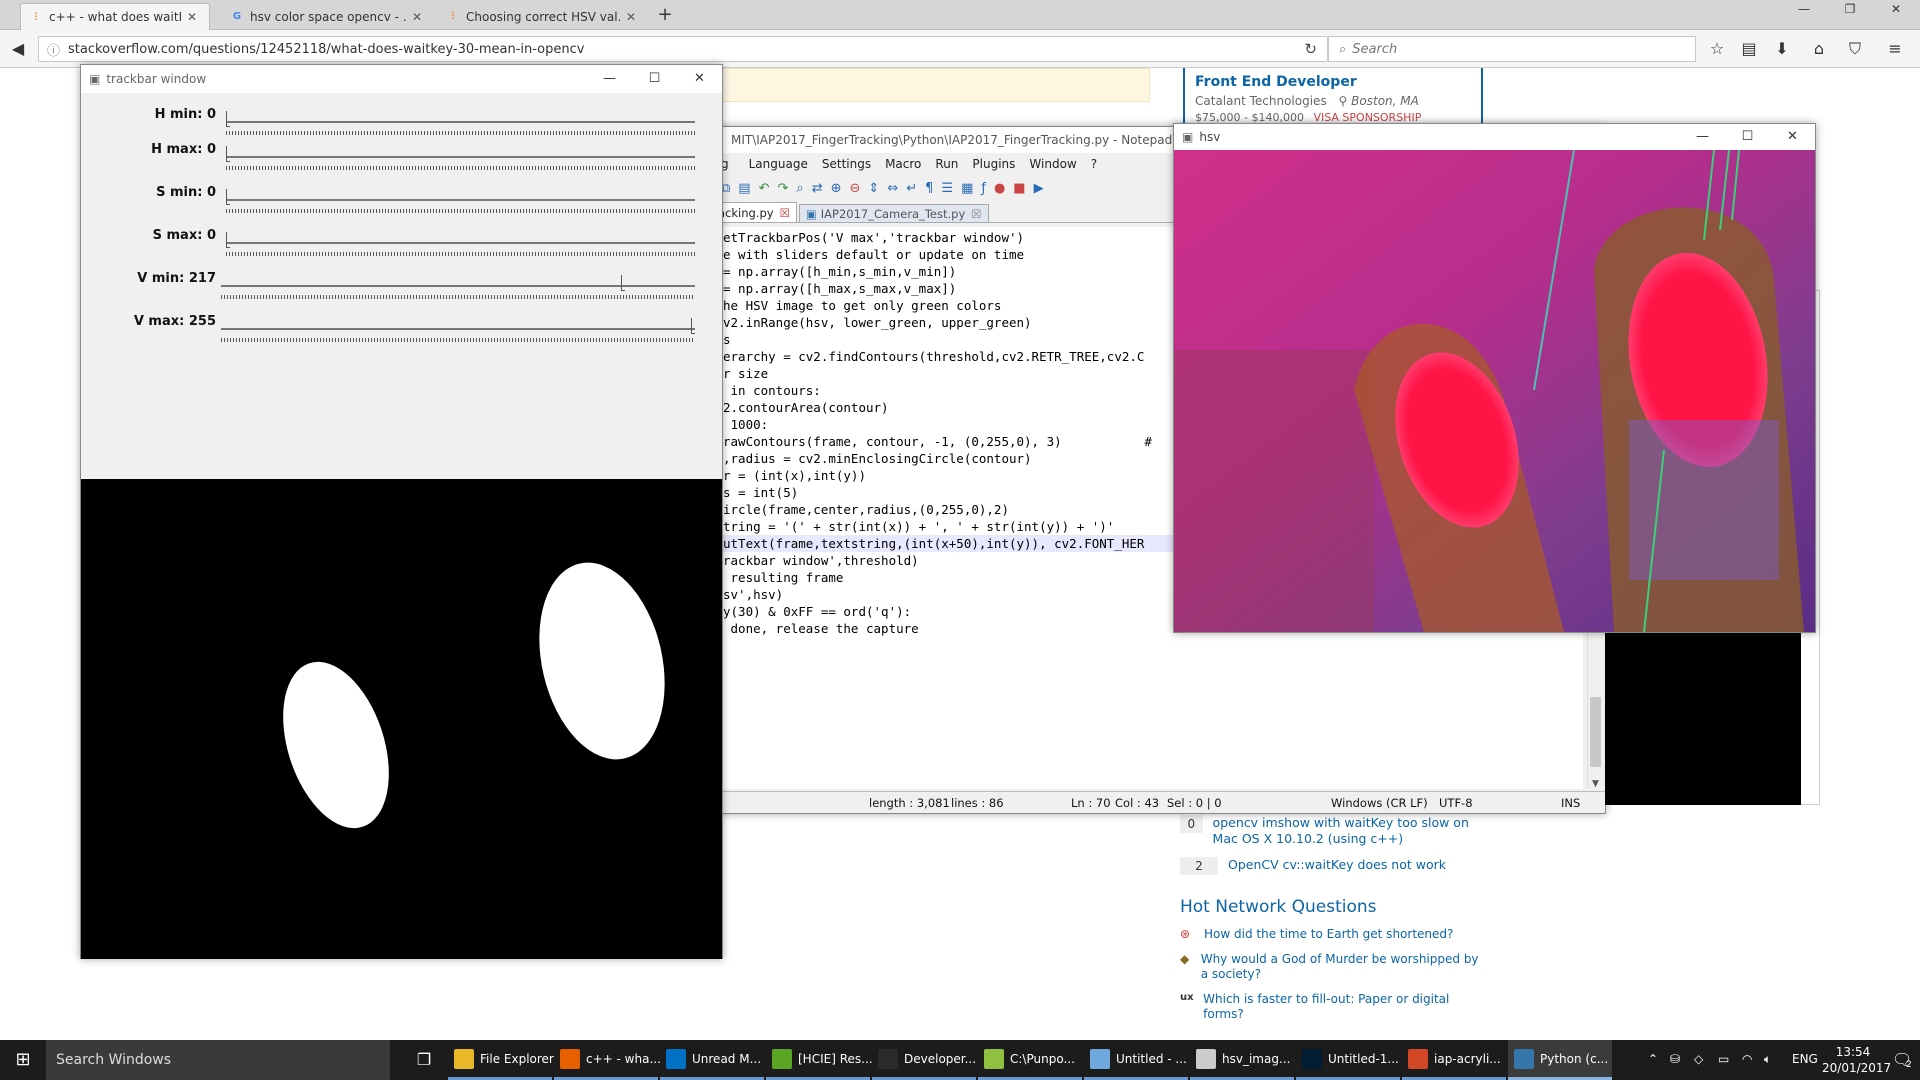  What do you see at coordinates (1019, 188) in the screenshot?
I see `stop-macro-icon: ■` at bounding box center [1019, 188].